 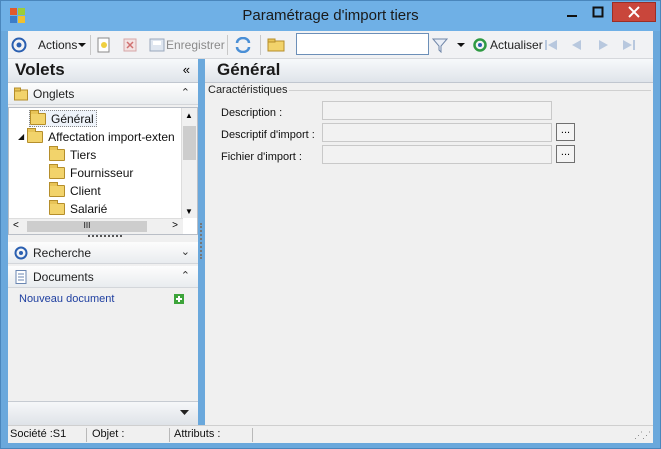 I want to click on save-icon, so click(x=157, y=45).